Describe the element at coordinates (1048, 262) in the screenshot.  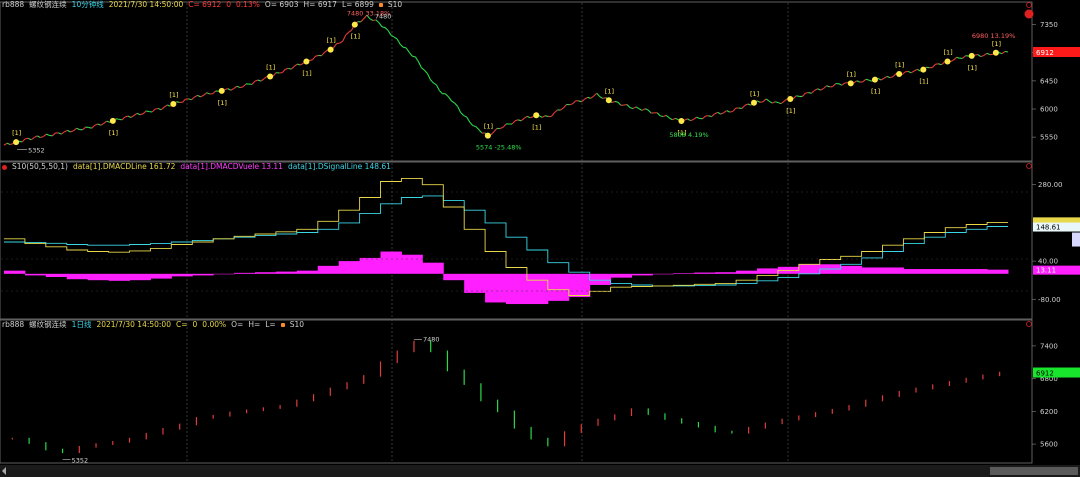
I see `y-tick-label: 40.00` at that location.